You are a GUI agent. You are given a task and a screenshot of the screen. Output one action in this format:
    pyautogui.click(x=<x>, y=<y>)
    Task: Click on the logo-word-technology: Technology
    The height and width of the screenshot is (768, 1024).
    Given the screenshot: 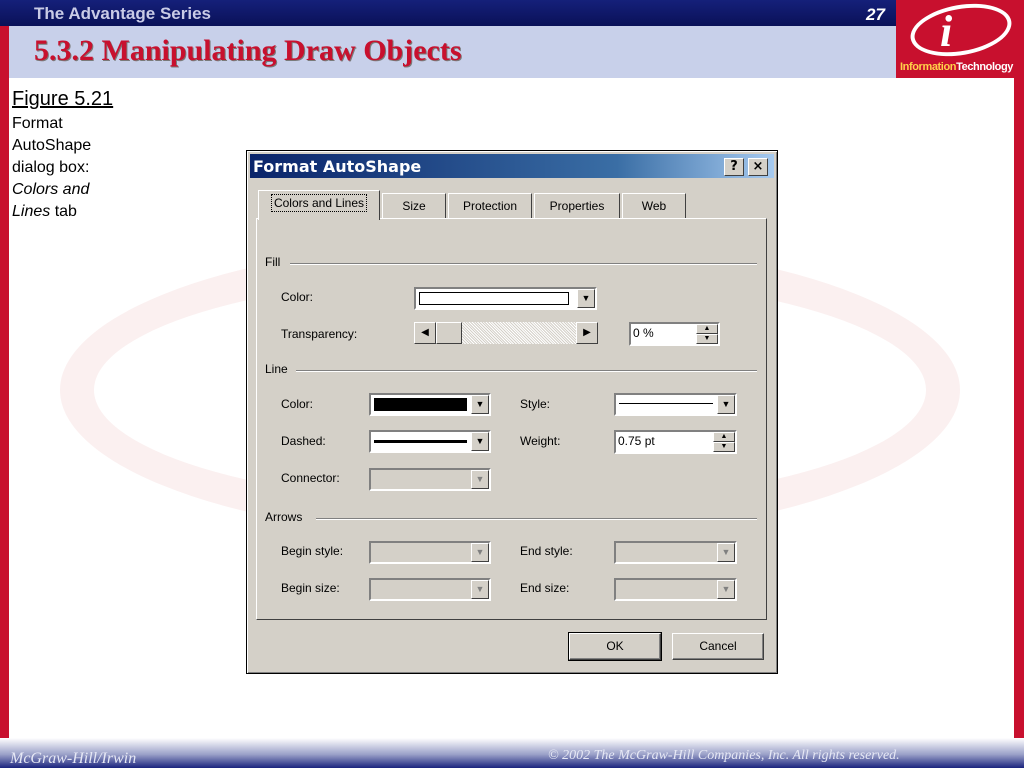 What is the action you would take?
    pyautogui.click(x=985, y=67)
    